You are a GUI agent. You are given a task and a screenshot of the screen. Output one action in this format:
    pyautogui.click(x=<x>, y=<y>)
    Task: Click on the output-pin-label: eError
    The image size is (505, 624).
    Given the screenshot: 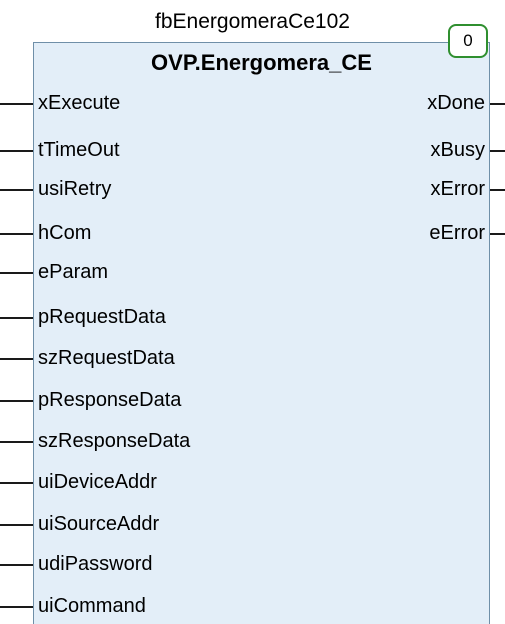 What is the action you would take?
    pyautogui.click(x=457, y=233)
    